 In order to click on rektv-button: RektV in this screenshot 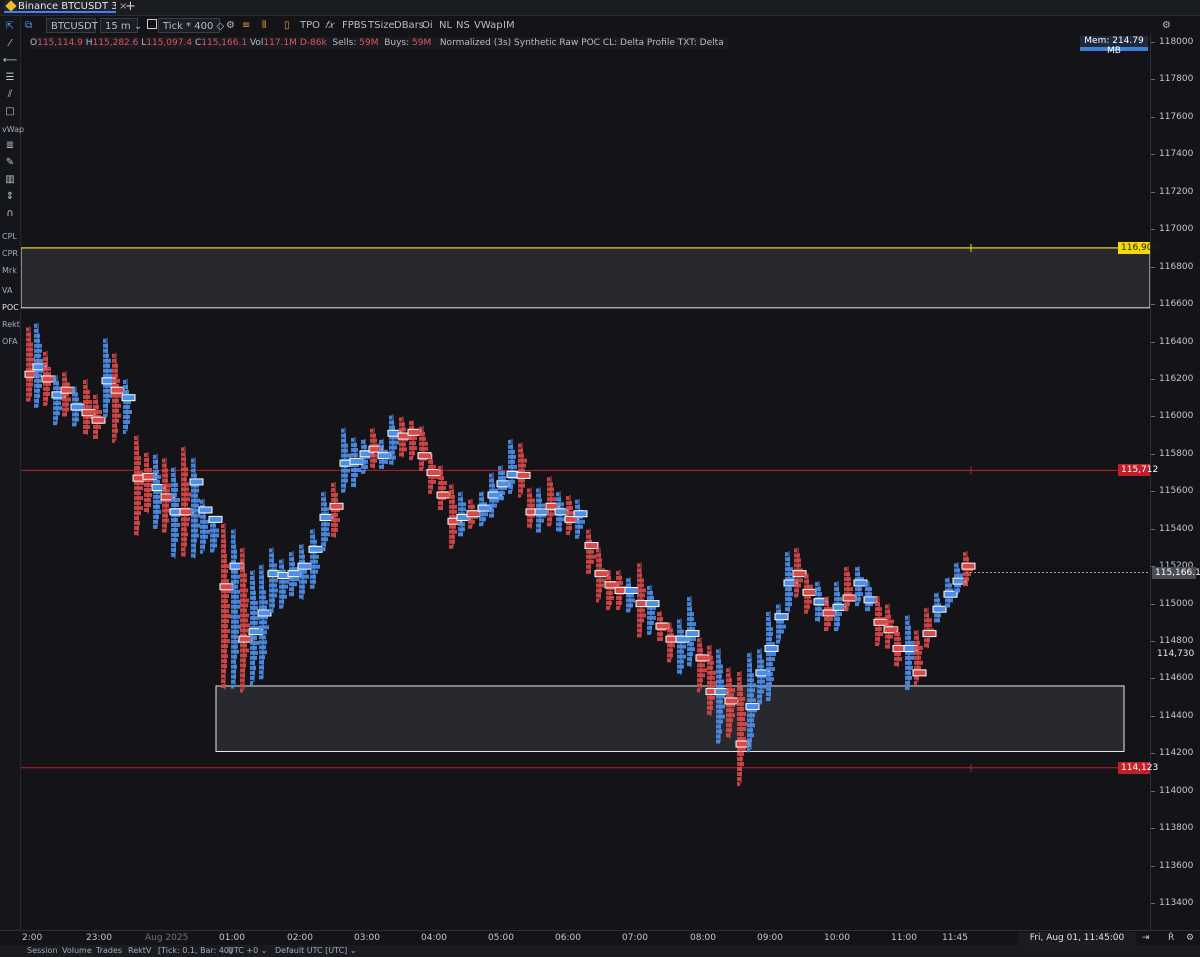, I will do `click(139, 951)`.